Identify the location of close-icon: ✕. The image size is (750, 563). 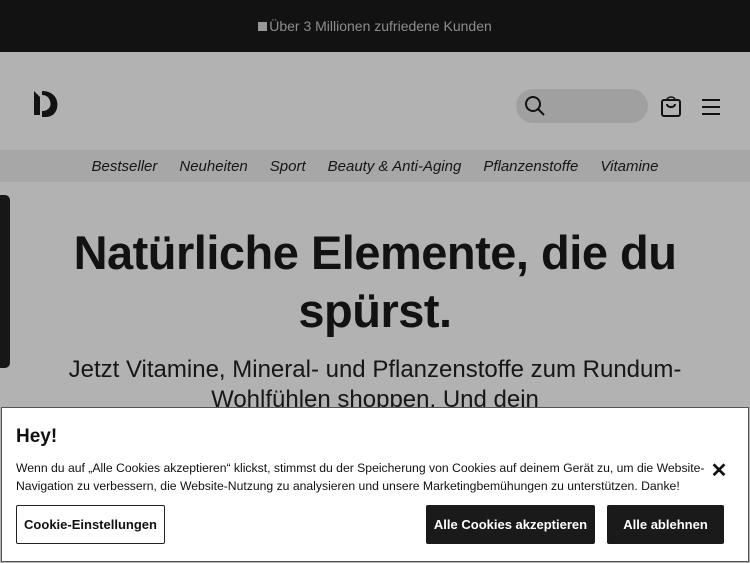
(719, 471).